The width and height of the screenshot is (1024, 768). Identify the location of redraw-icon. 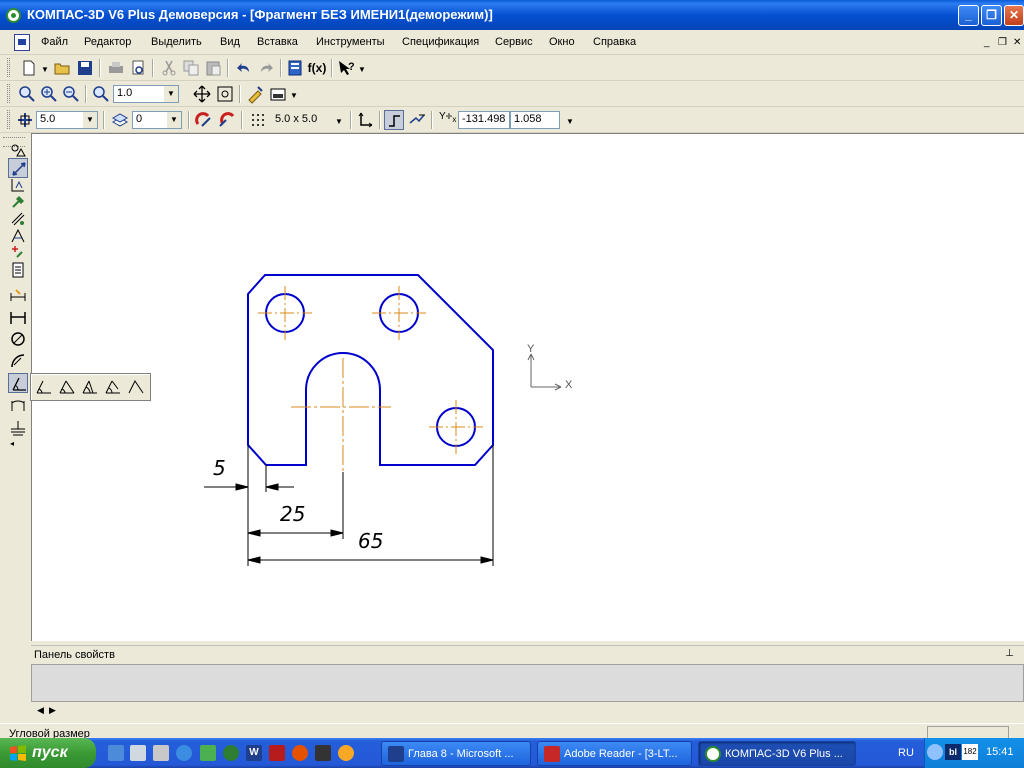
(255, 94).